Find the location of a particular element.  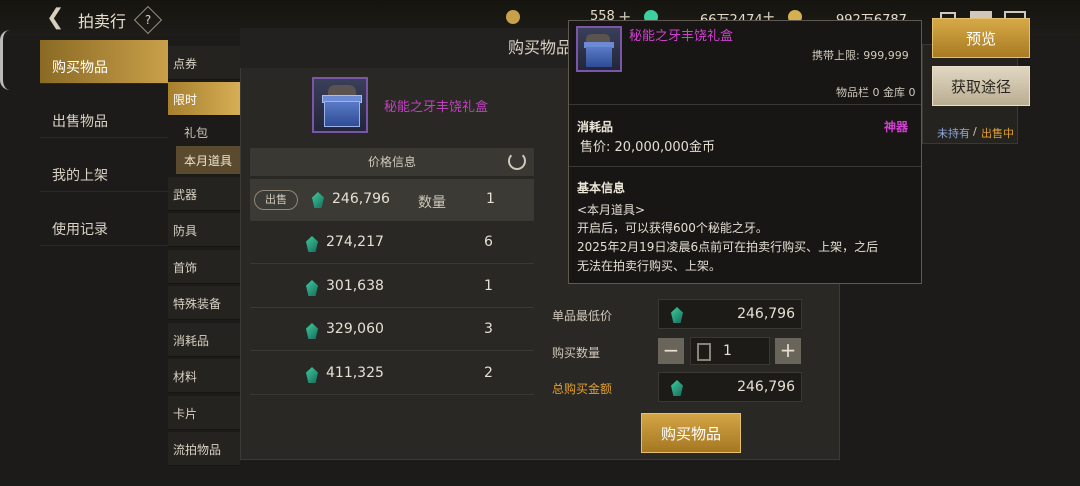

desc-line-3: 2025年2月19日凌晨6点前可在拍卖行购买、上架，之后 is located at coordinates (728, 247).